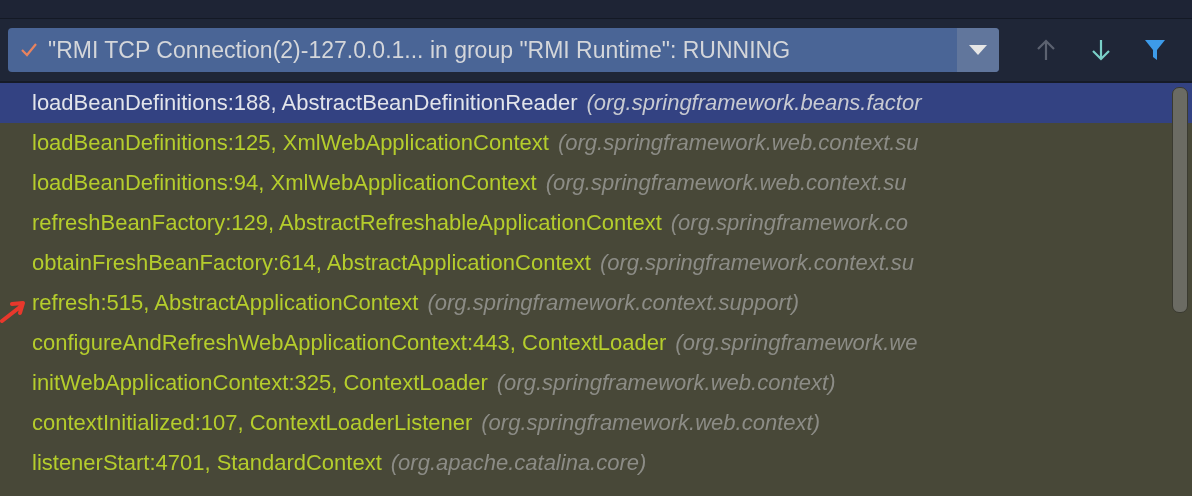  I want to click on stack-frame-row: initWebApplicationContext:325, ContextLoader (org.springframework.web.context), so click(596, 383).